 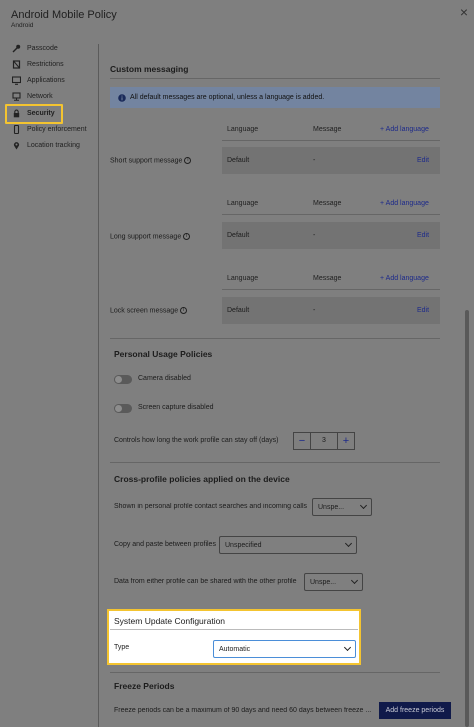 What do you see at coordinates (170, 621) in the screenshot?
I see `section-title-system-update: System Update Configuration` at bounding box center [170, 621].